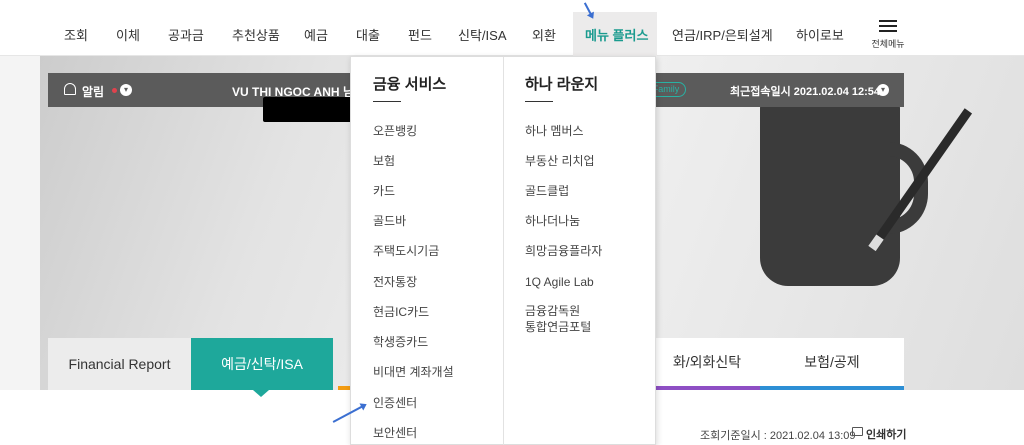 This screenshot has height=445, width=1024. I want to click on menu-item-hana-sharing: 하나더나눔, so click(552, 221).